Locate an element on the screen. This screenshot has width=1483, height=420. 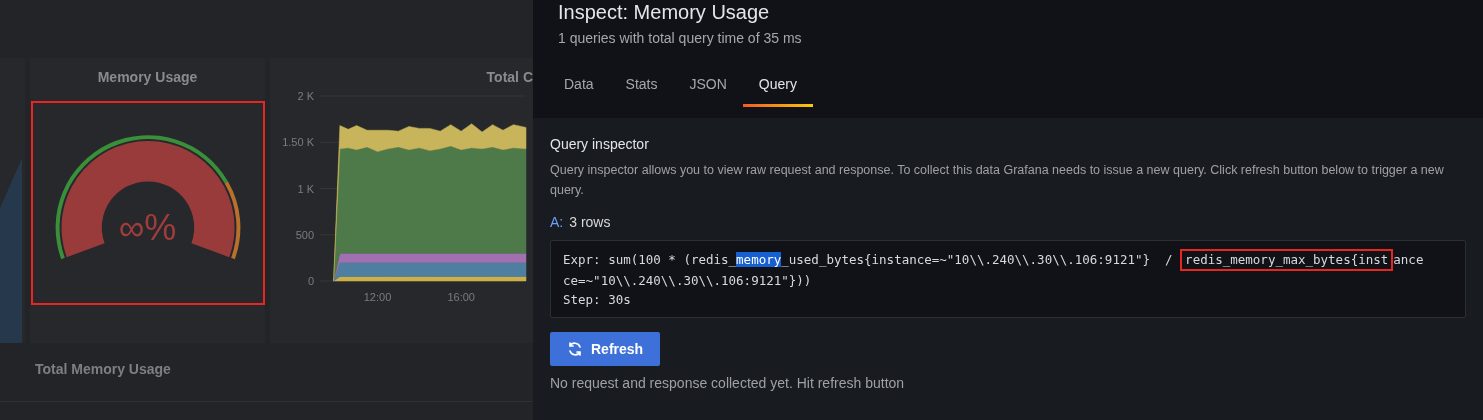
panel-title: Memory Usage is located at coordinates (147, 77).